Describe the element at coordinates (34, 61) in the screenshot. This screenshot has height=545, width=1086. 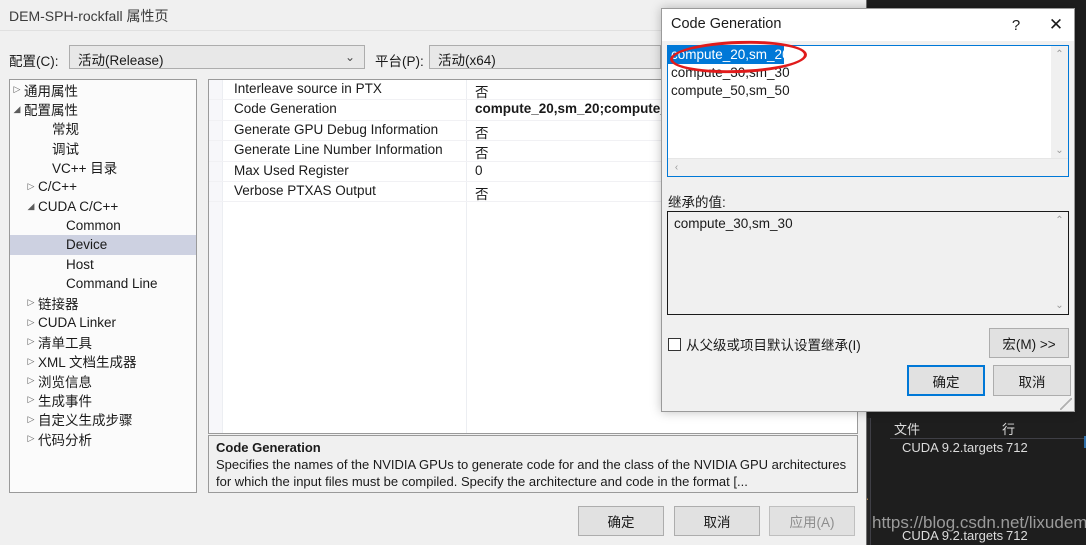
I see `configuration-label: 配置(C):` at that location.